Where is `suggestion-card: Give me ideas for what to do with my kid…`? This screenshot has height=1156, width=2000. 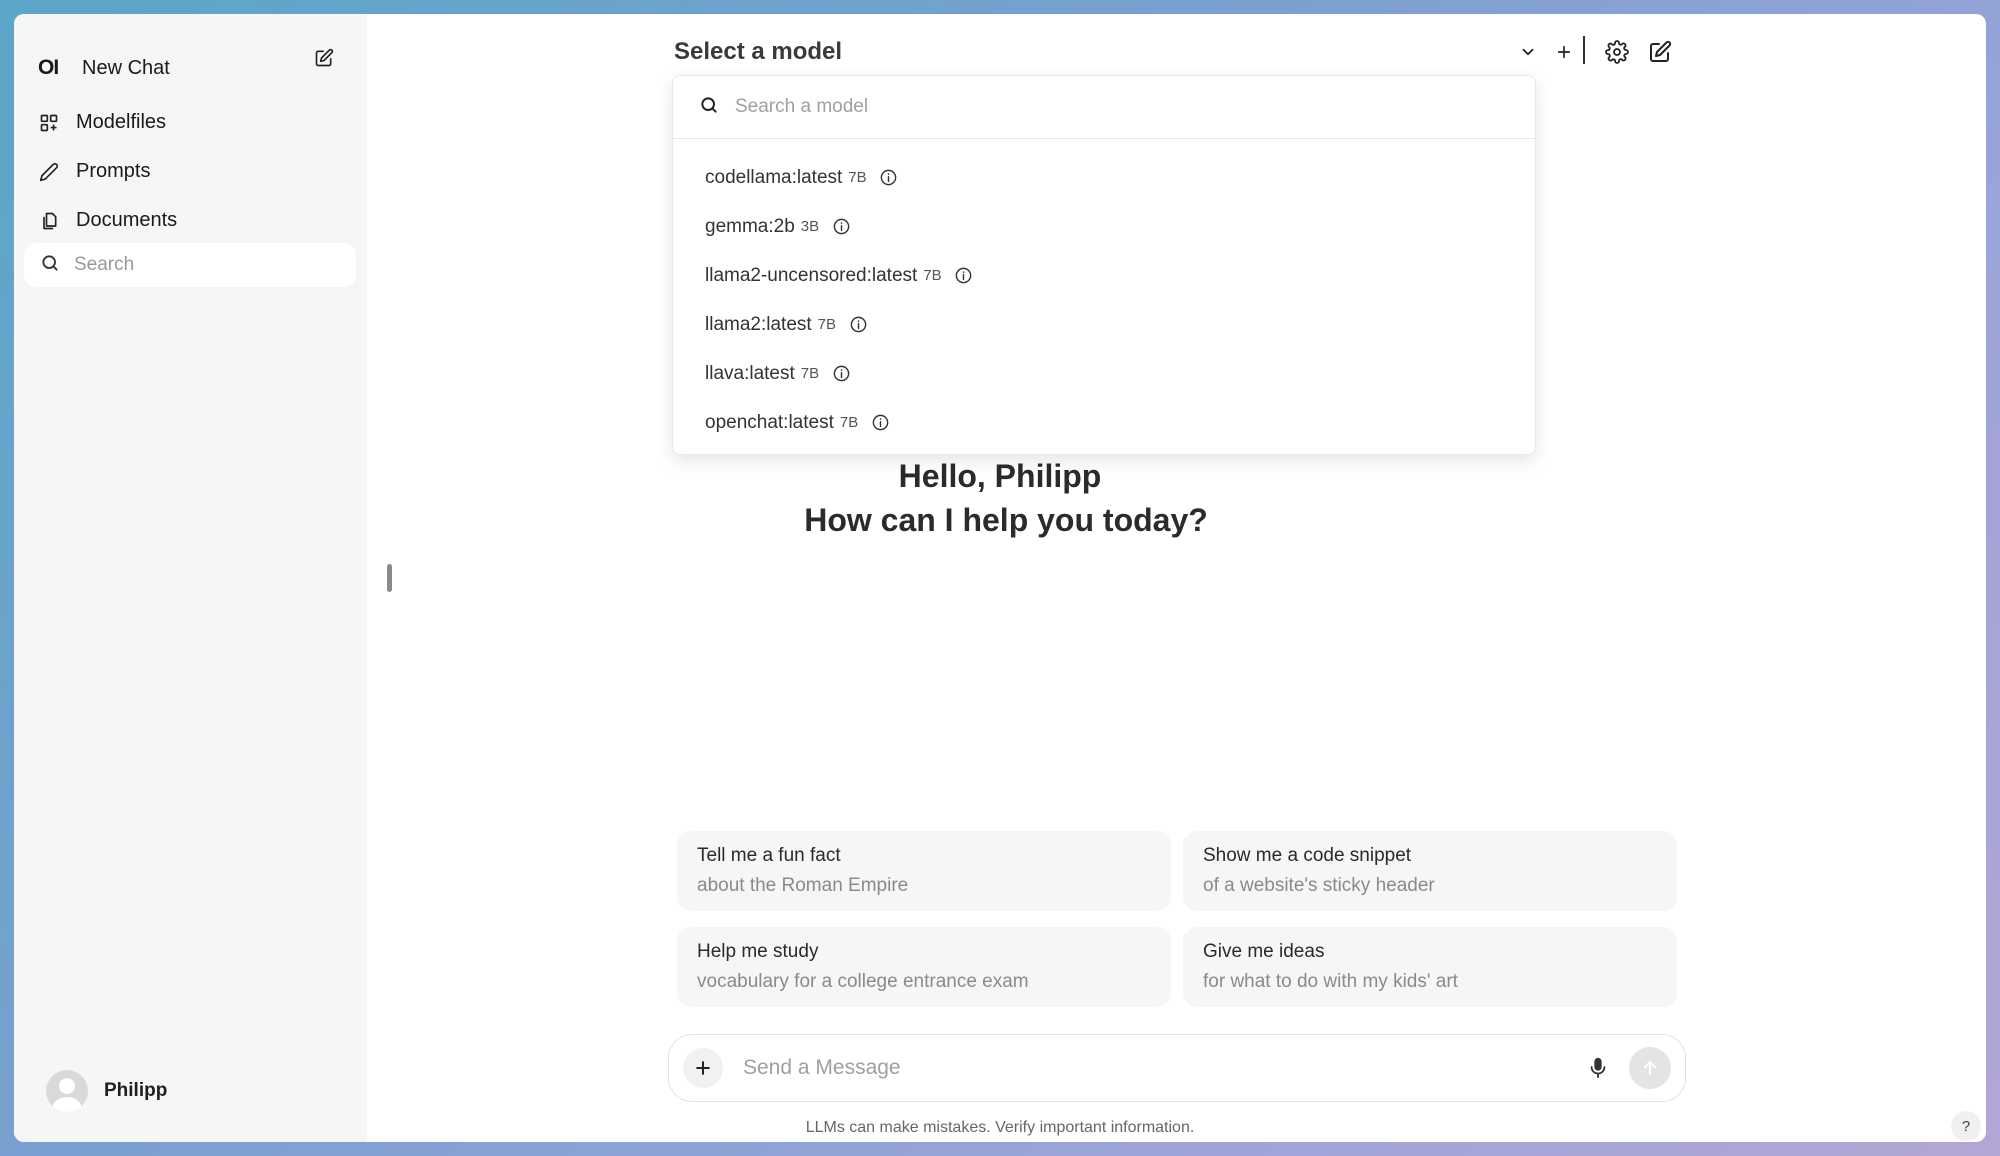 suggestion-card: Give me ideas for what to do with my kid… is located at coordinates (1430, 967).